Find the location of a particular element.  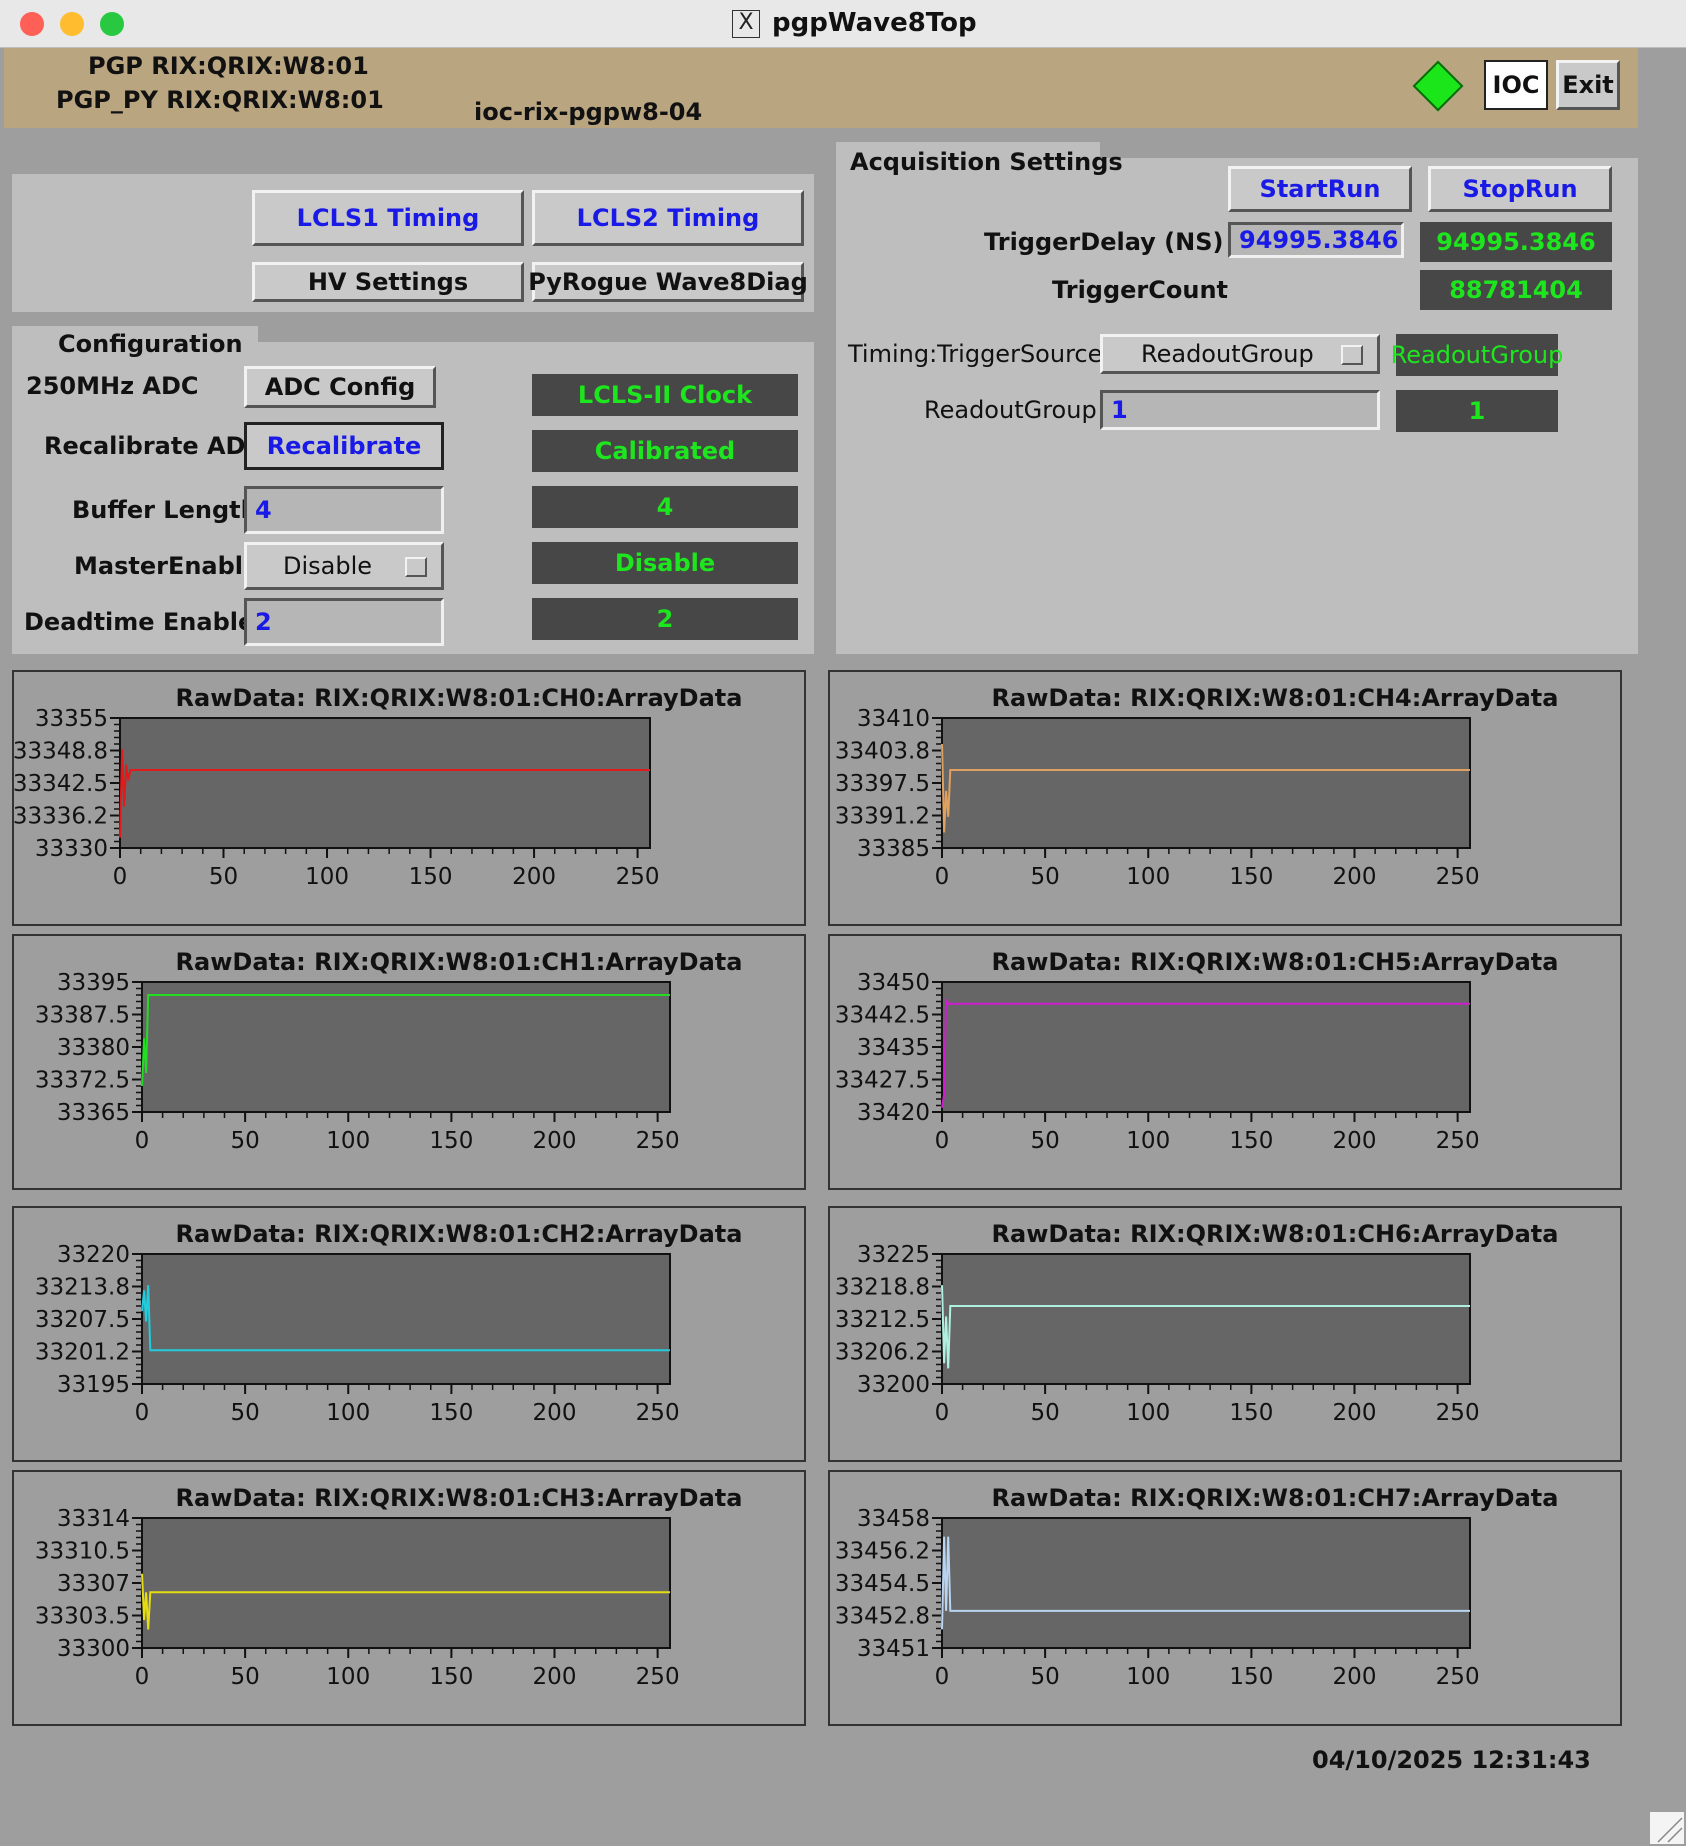

y-tick-label: 33225 is located at coordinates (893, 1255).